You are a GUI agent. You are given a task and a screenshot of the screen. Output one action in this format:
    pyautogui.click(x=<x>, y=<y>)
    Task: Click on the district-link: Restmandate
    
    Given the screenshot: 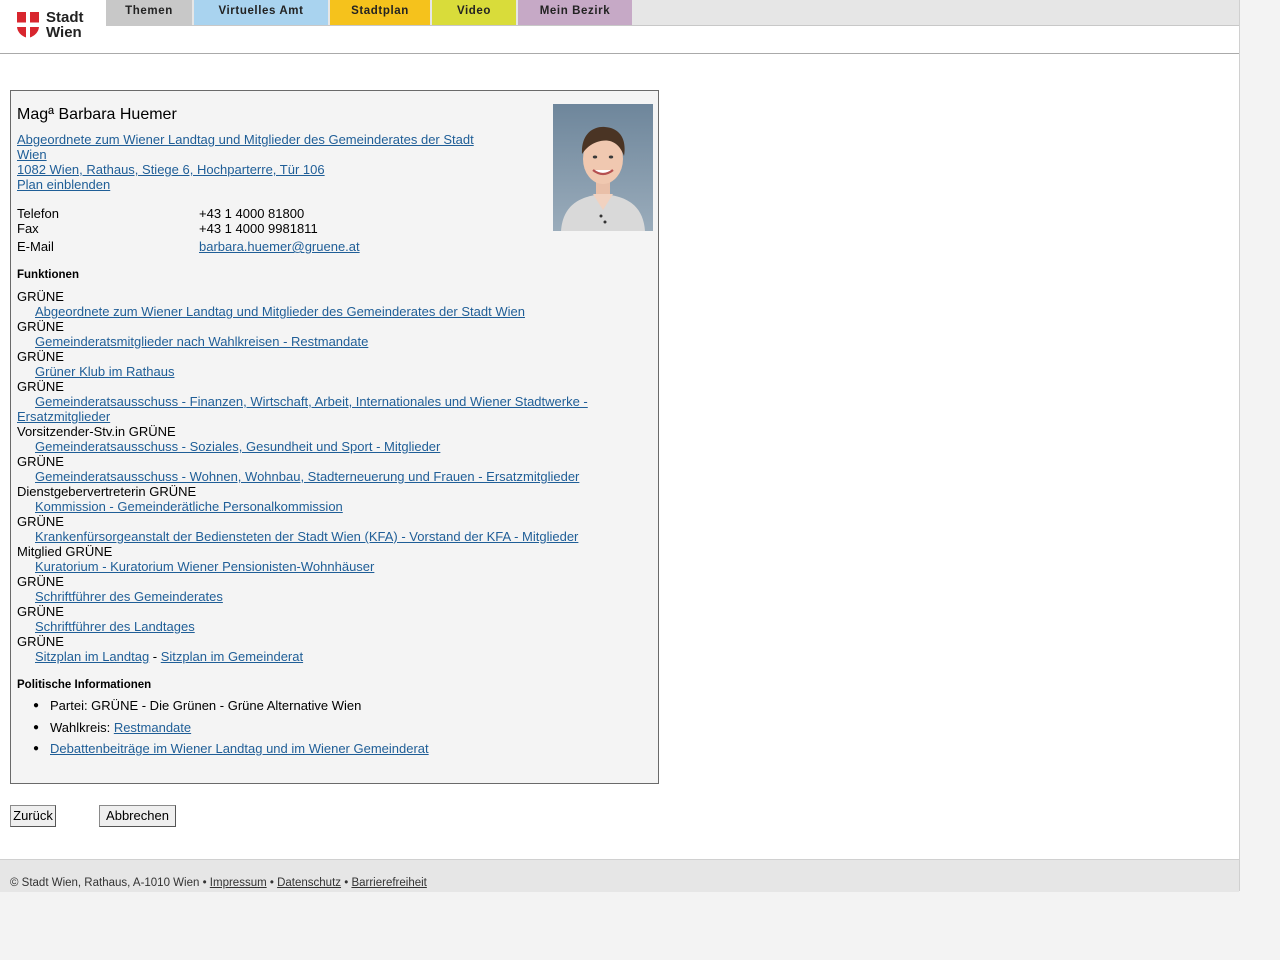 What is the action you would take?
    pyautogui.click(x=152, y=727)
    